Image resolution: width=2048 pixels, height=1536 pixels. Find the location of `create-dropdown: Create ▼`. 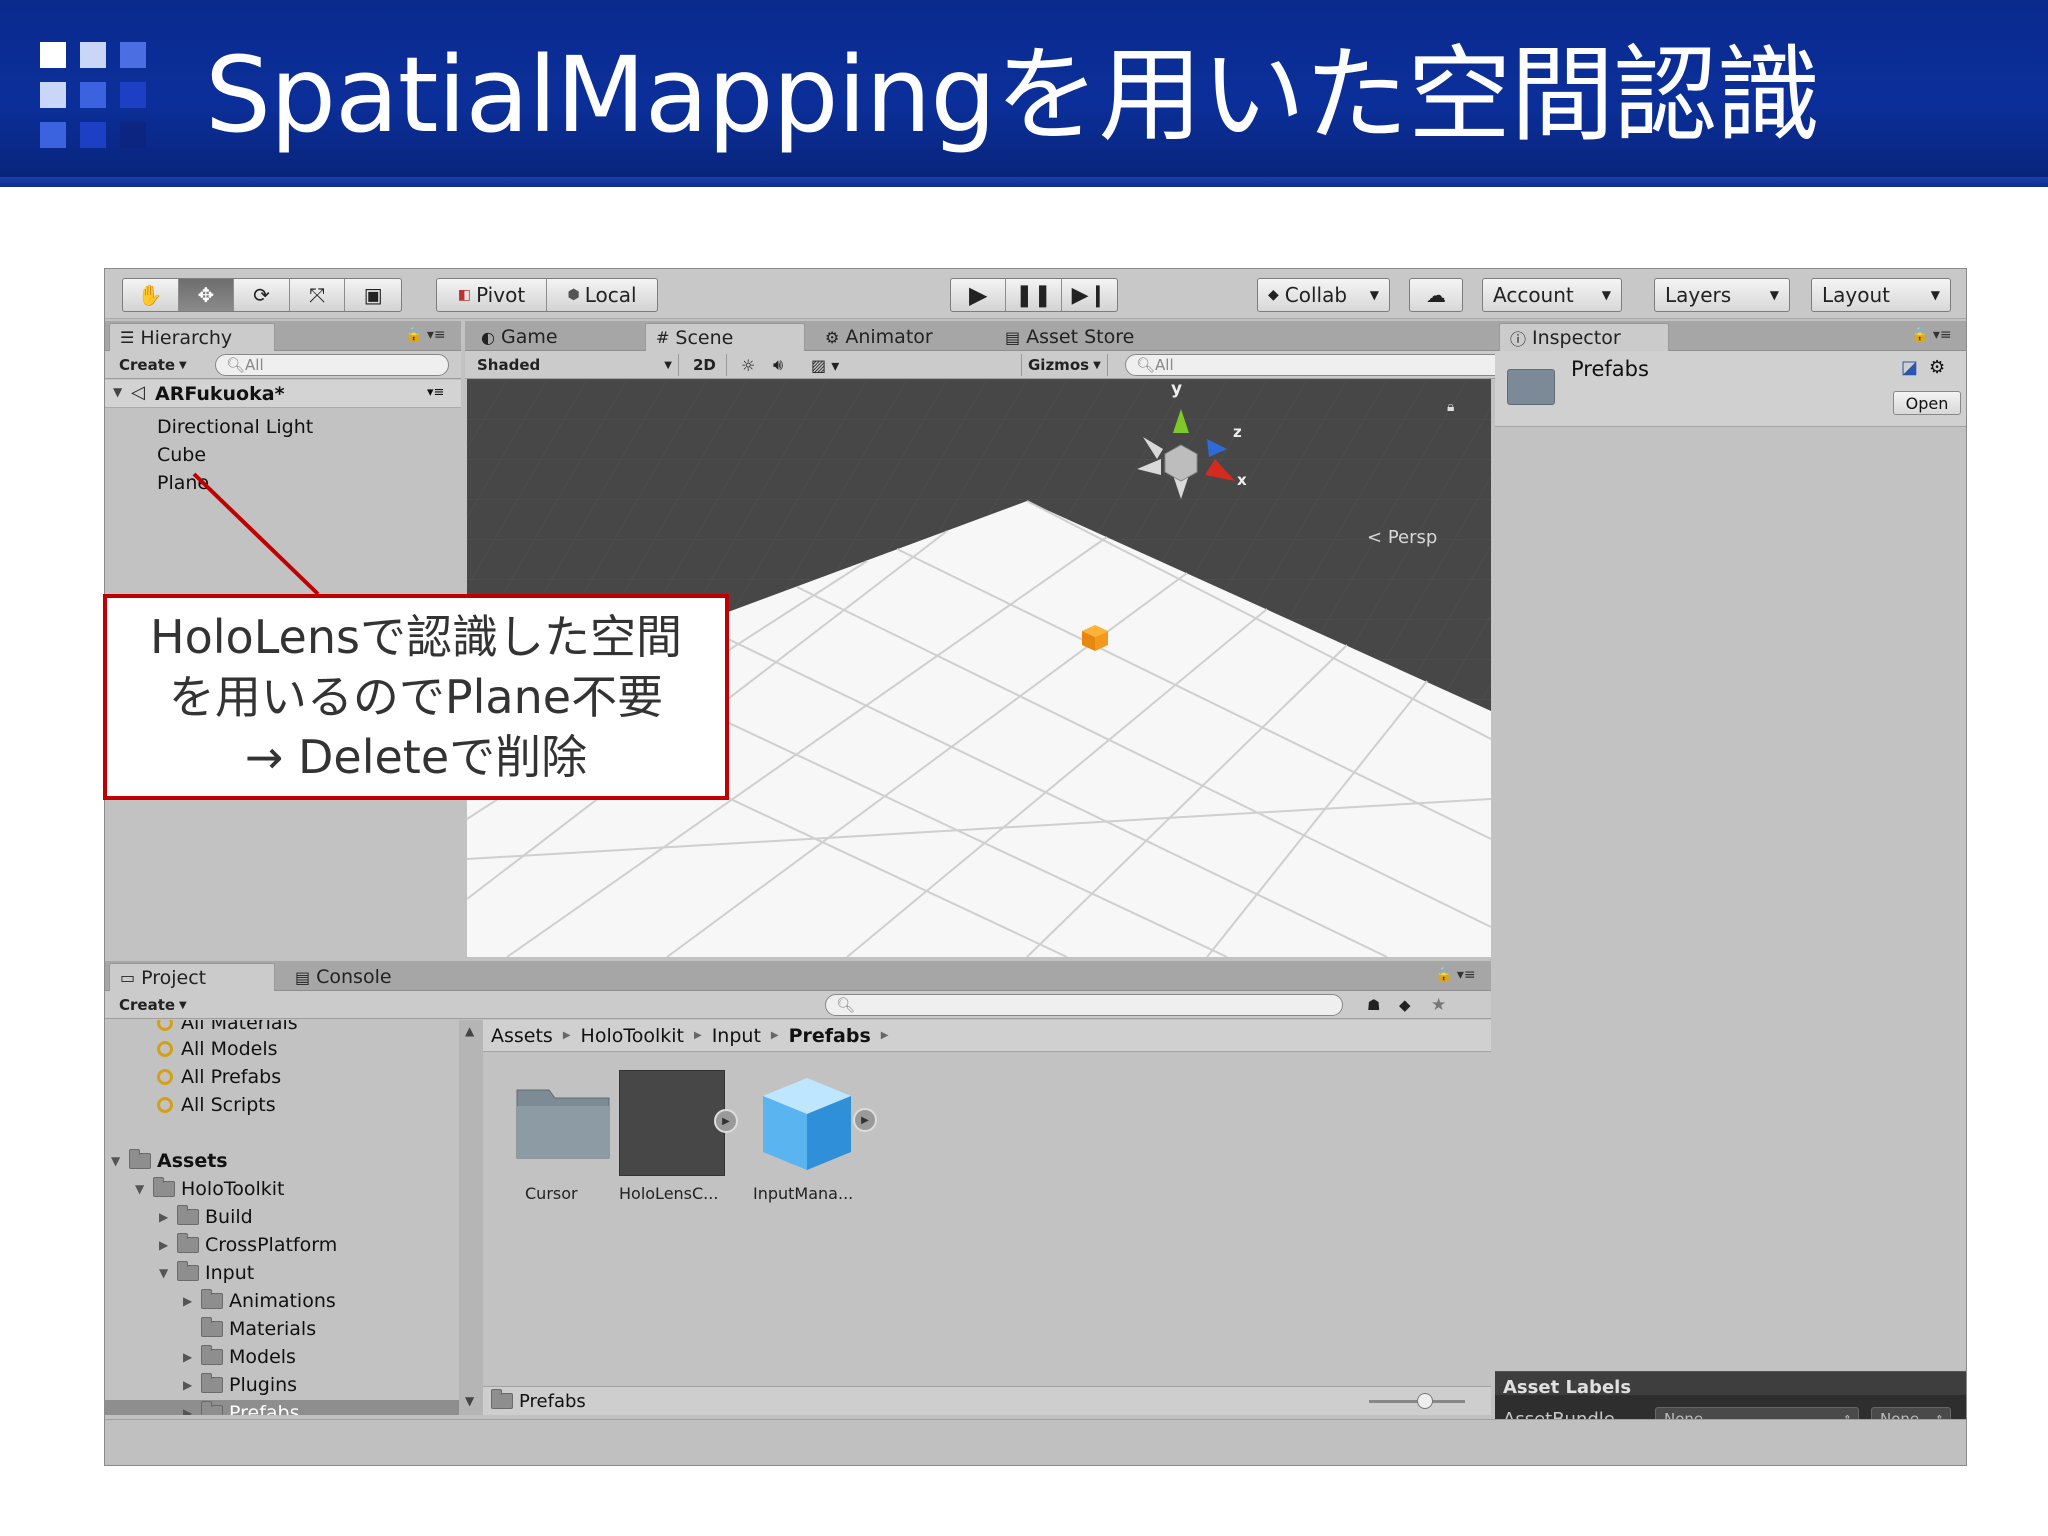

create-dropdown: Create ▼ is located at coordinates (153, 365).